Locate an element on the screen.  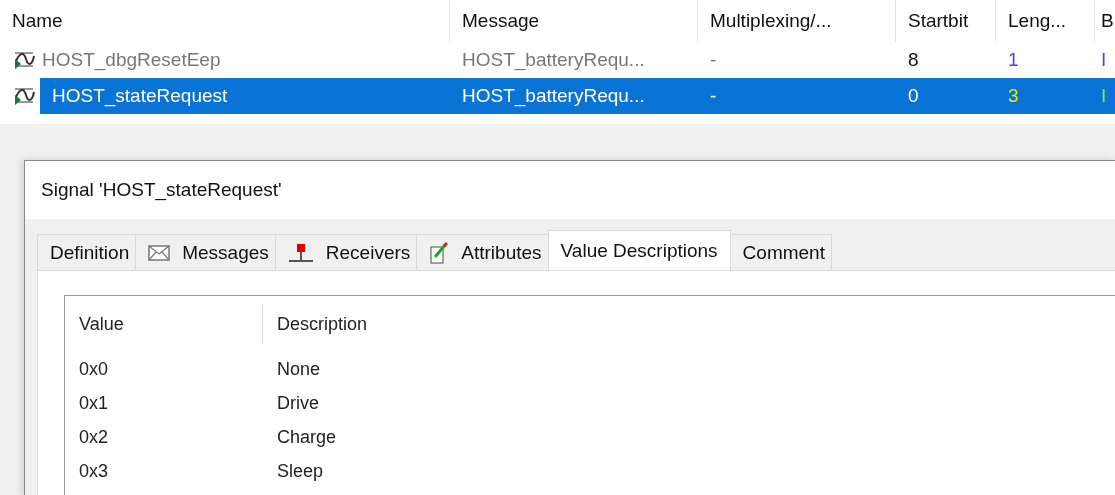
column-header: Value is located at coordinates (164, 324).